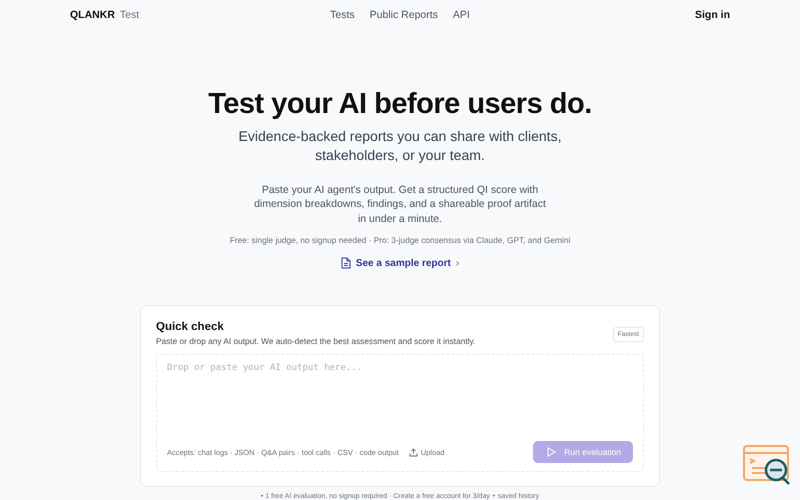 Image resolution: width=800 pixels, height=500 pixels. What do you see at coordinates (551, 452) in the screenshot?
I see `play-icon` at bounding box center [551, 452].